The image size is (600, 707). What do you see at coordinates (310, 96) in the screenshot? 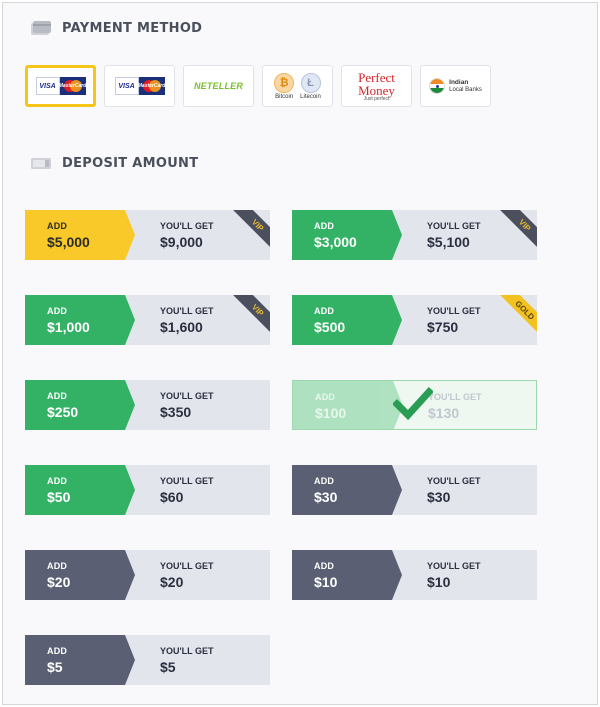
I see `litecoin-label: Litecoin` at bounding box center [310, 96].